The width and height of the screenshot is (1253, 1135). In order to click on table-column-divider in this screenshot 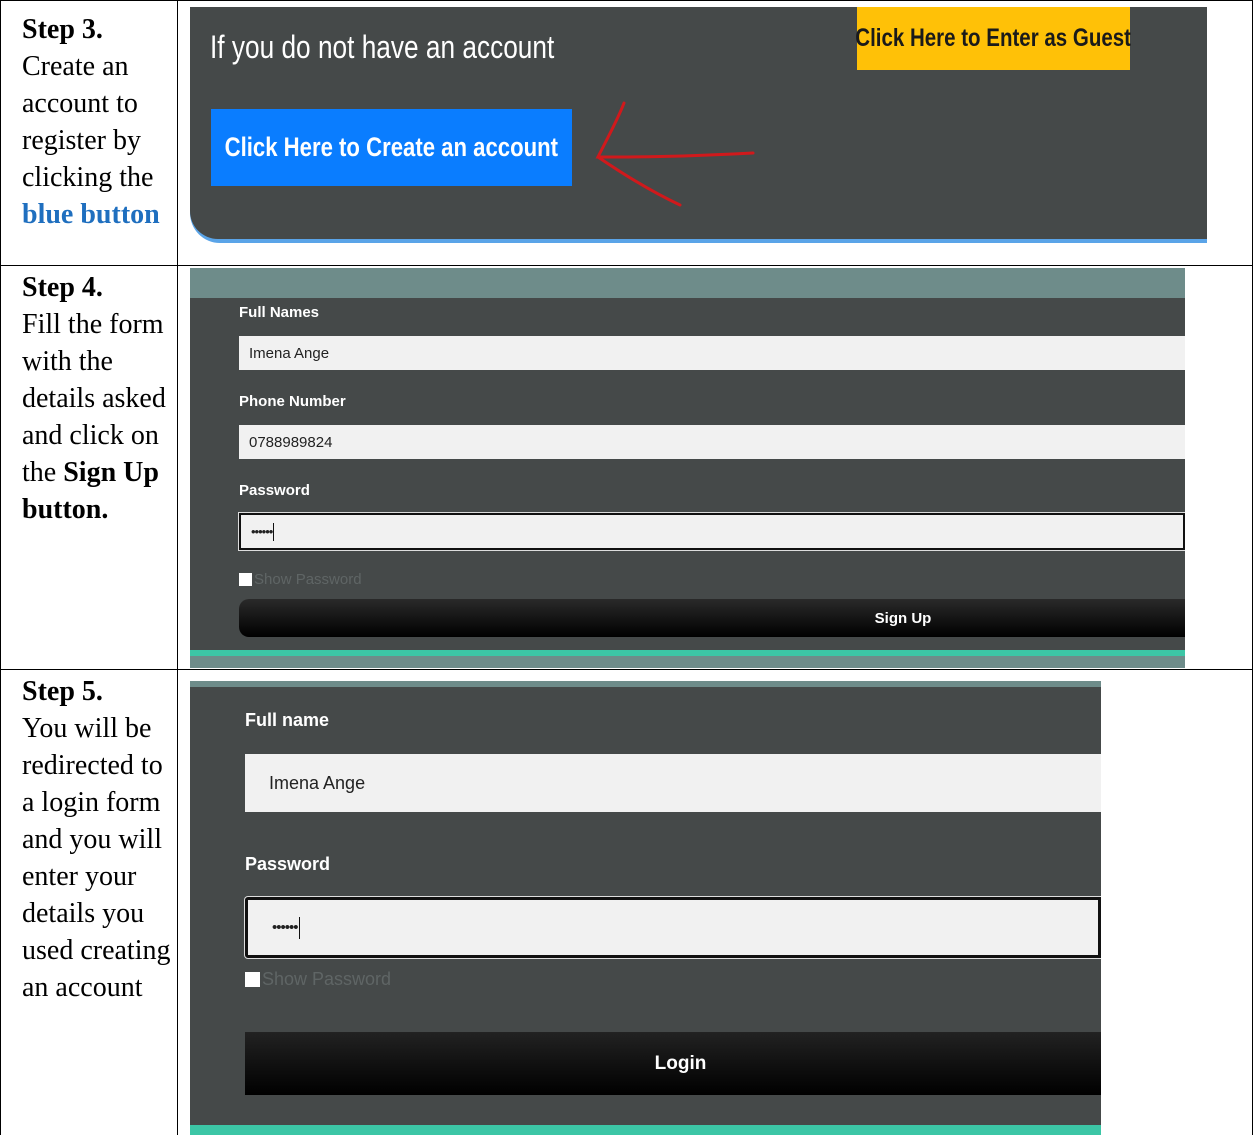, I will do `click(177, 567)`.